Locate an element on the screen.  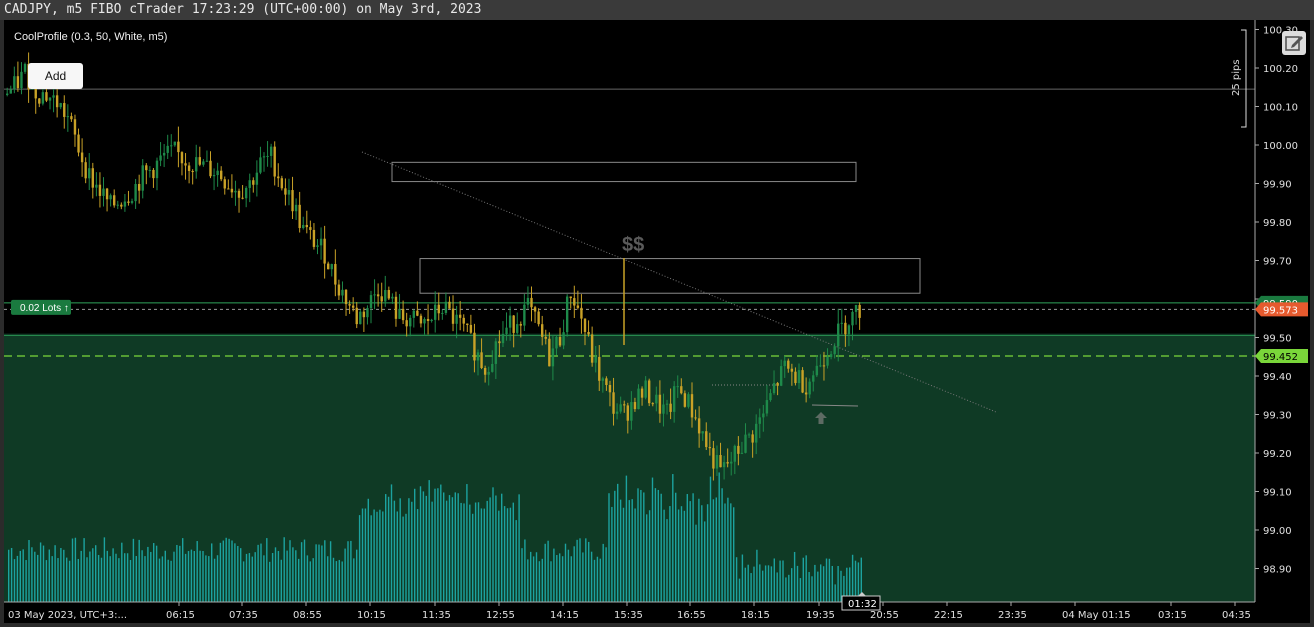
indicator-label: CoolProfile (0.3, 50, White, m5) is located at coordinates (90, 37).